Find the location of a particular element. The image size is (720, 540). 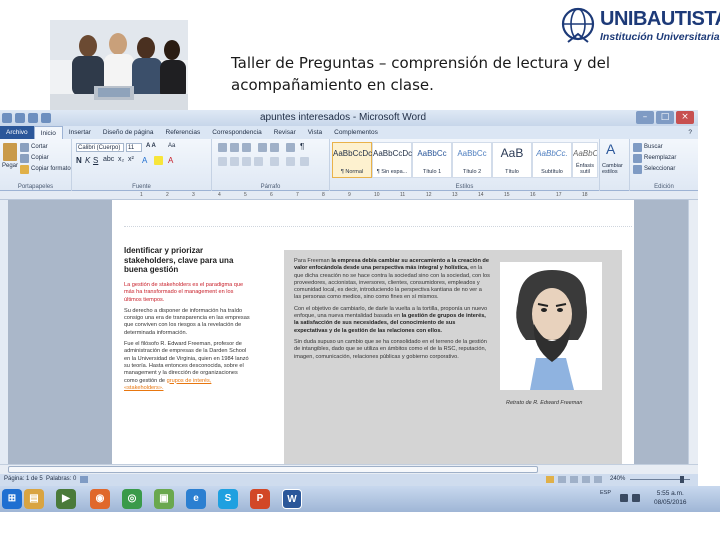

firefox-icon: ◉ is located at coordinates (100, 499).